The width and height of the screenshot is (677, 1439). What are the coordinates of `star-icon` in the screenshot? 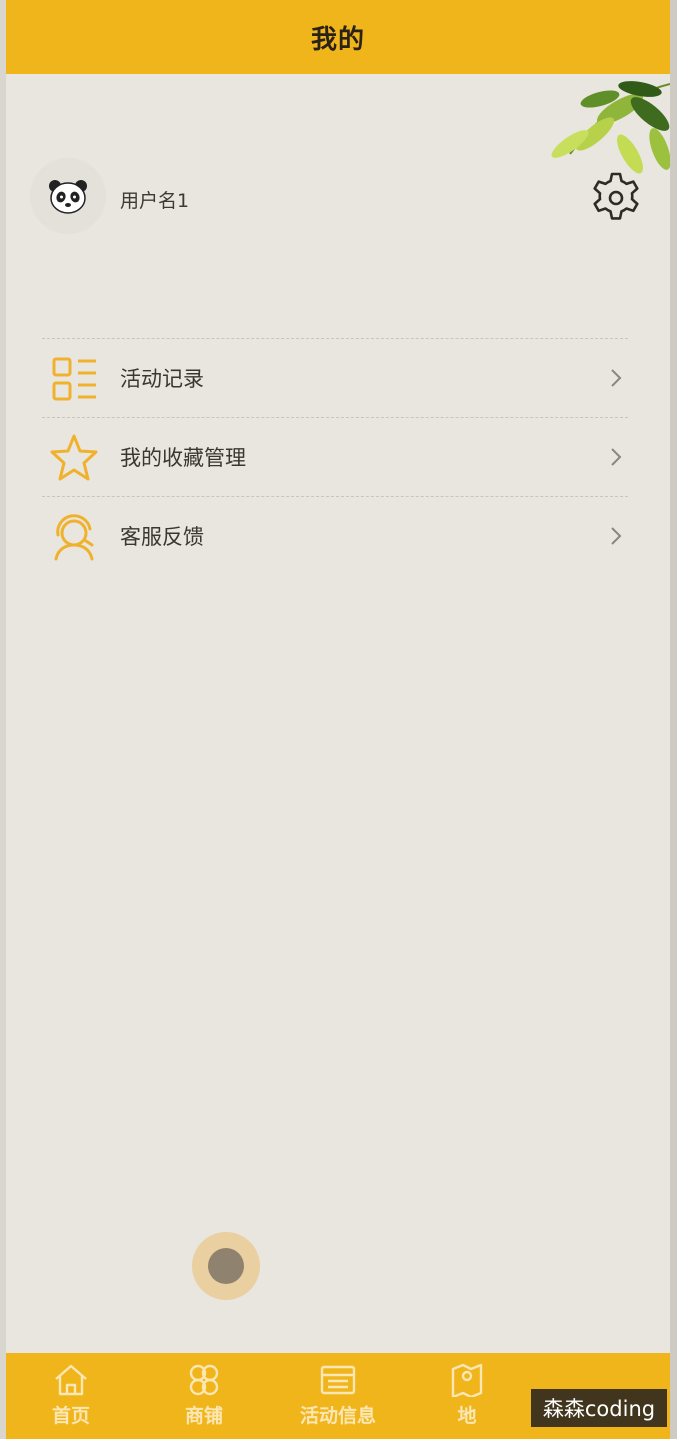 It's located at (74, 457).